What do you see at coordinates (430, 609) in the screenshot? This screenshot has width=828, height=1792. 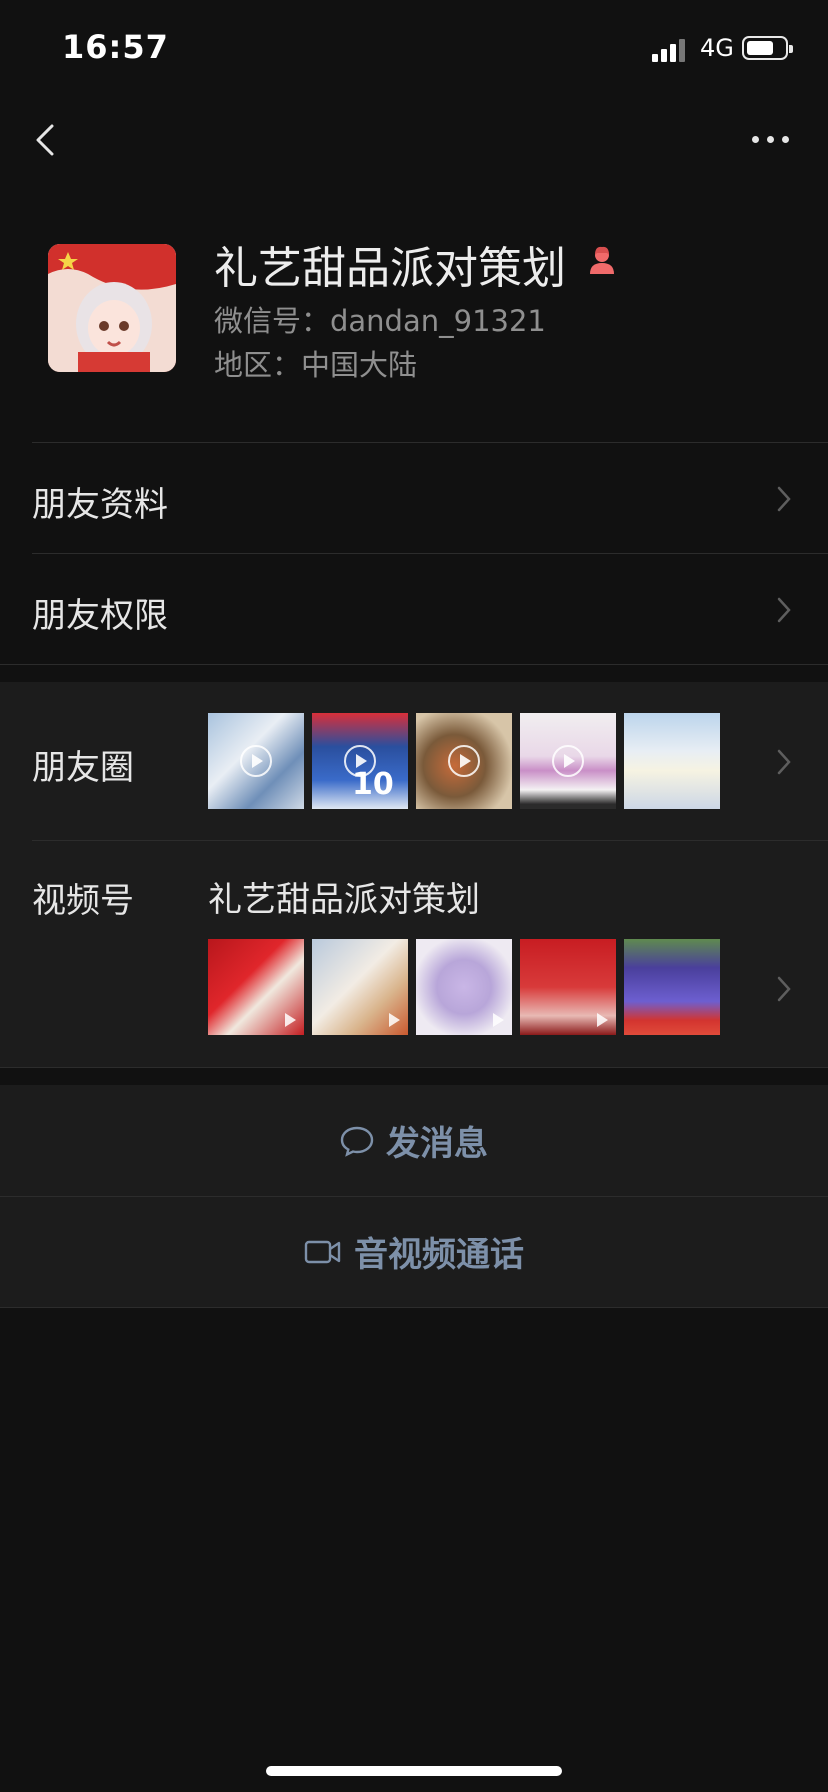 I see `row-friend-permissions: 朋友权限` at bounding box center [430, 609].